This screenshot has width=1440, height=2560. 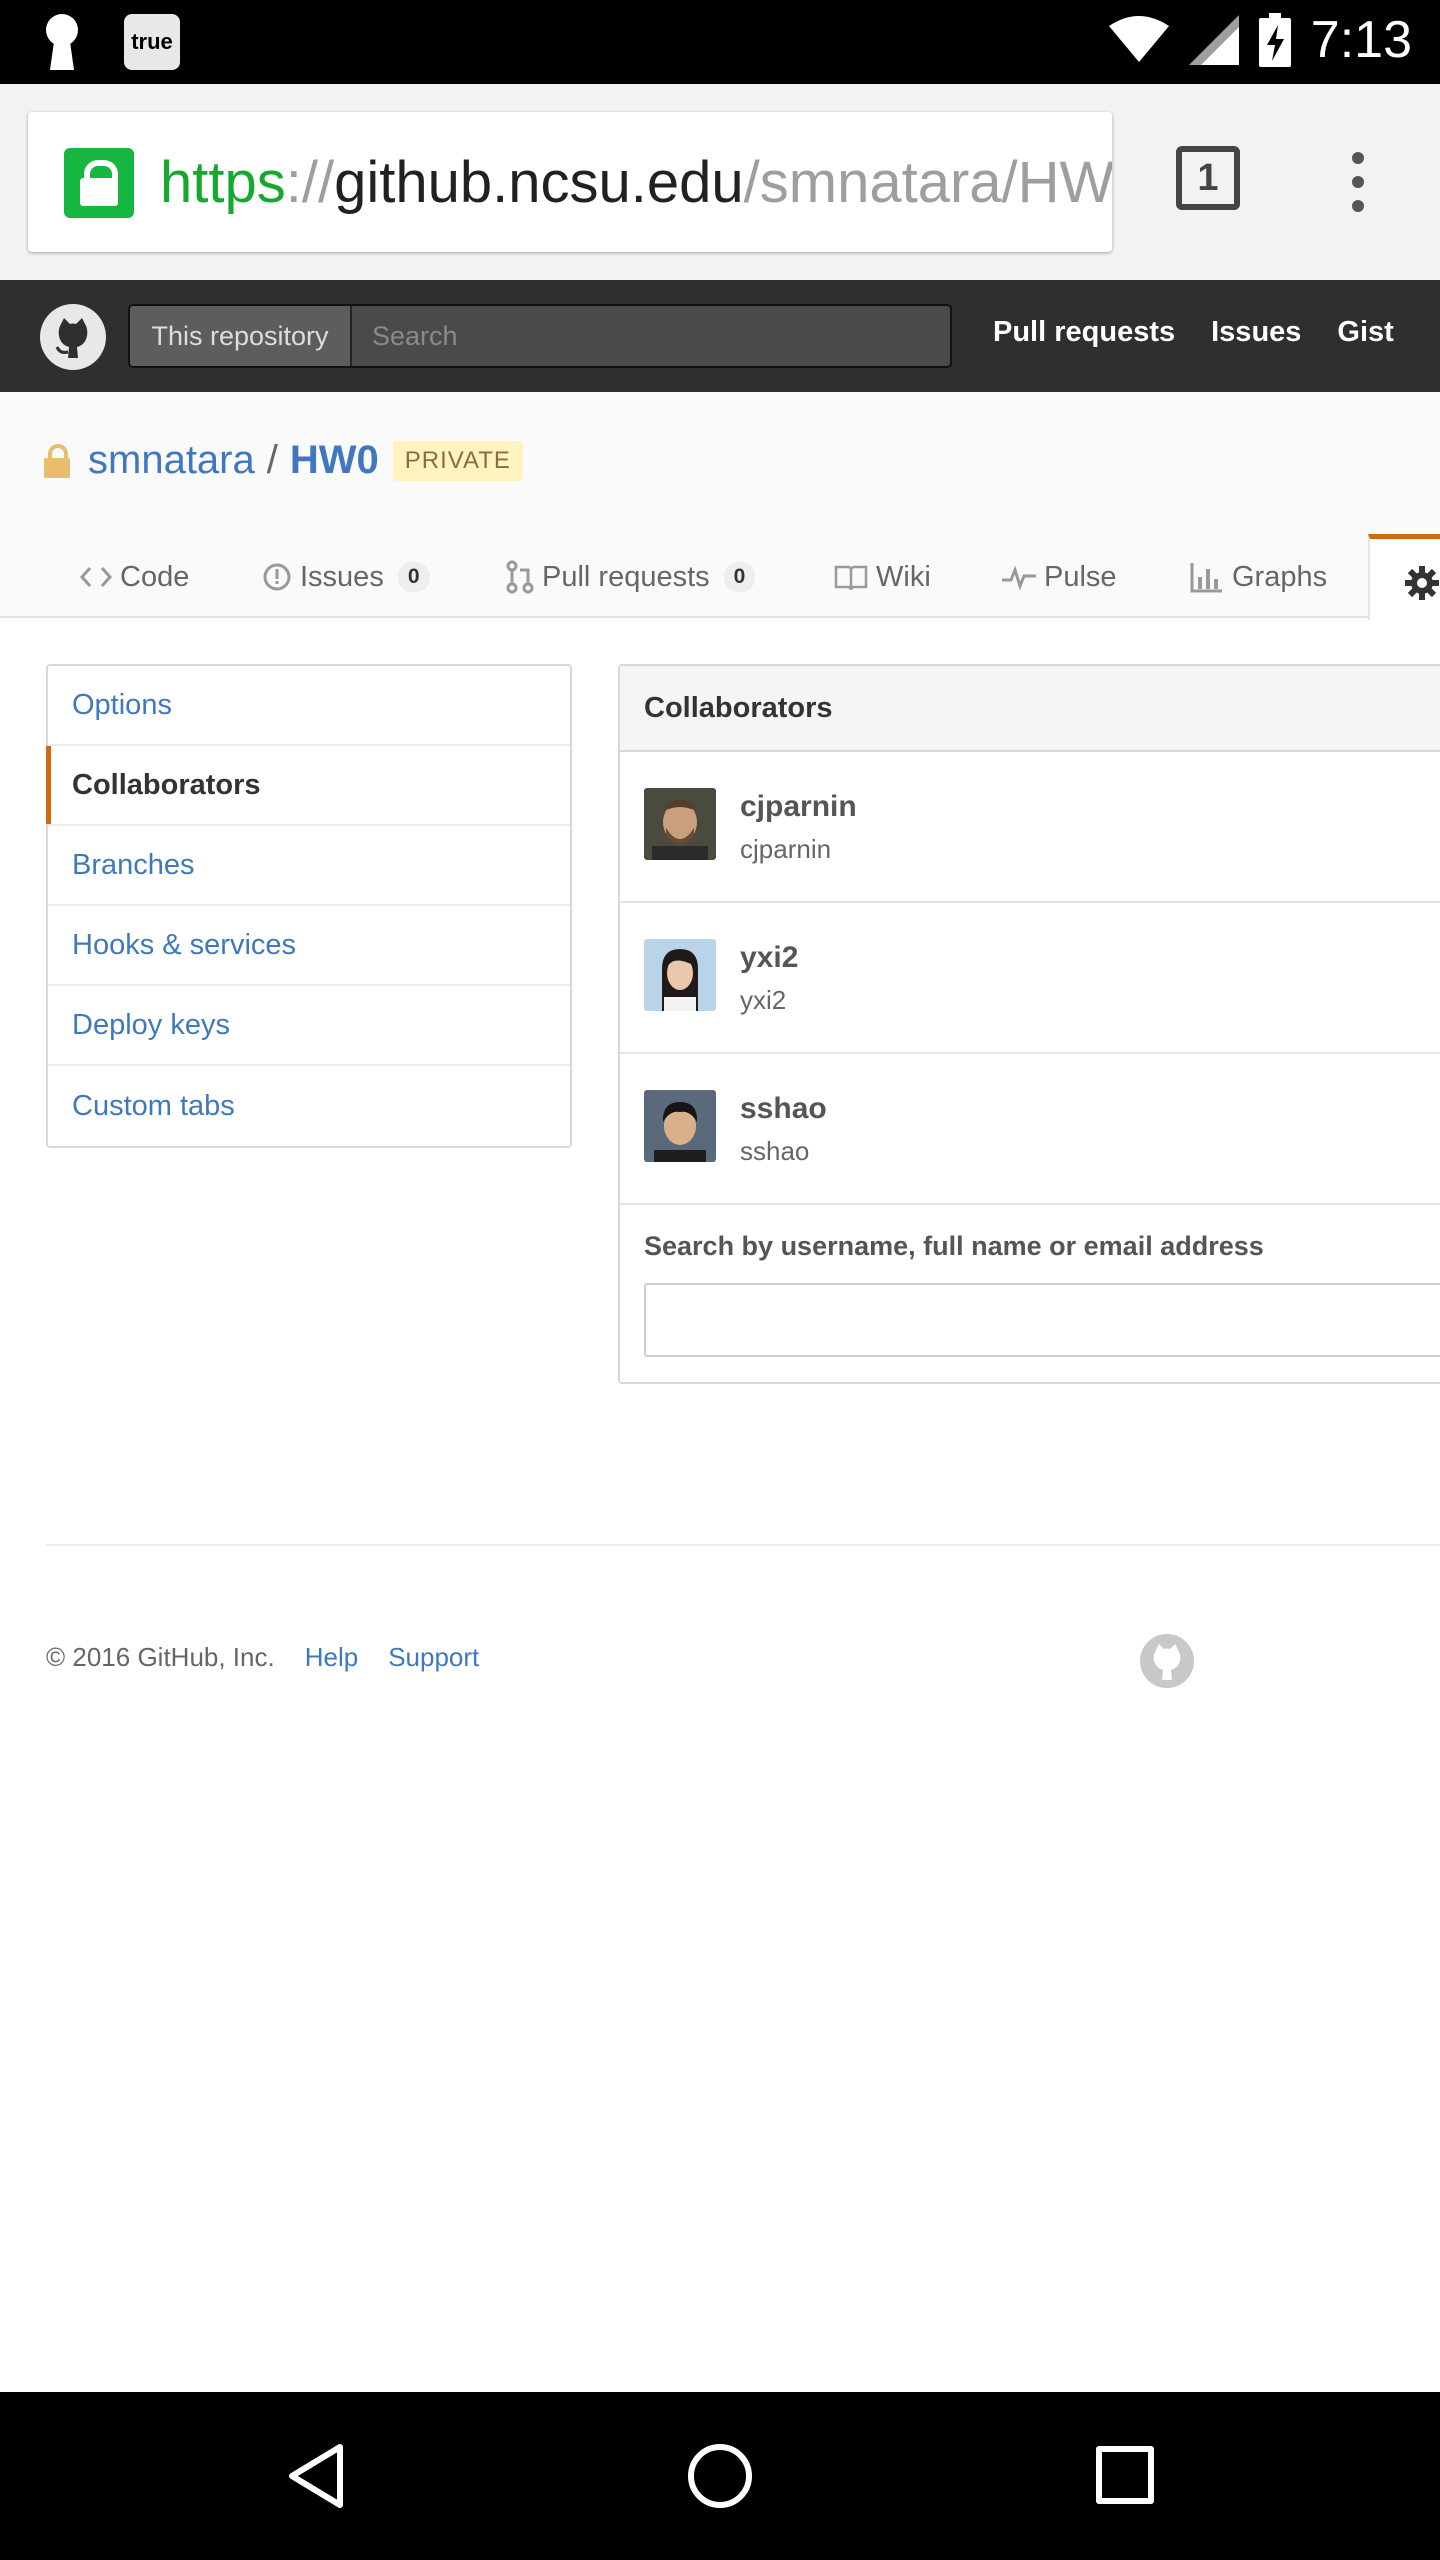 I want to click on search-box: This repository, so click(x=540, y=336).